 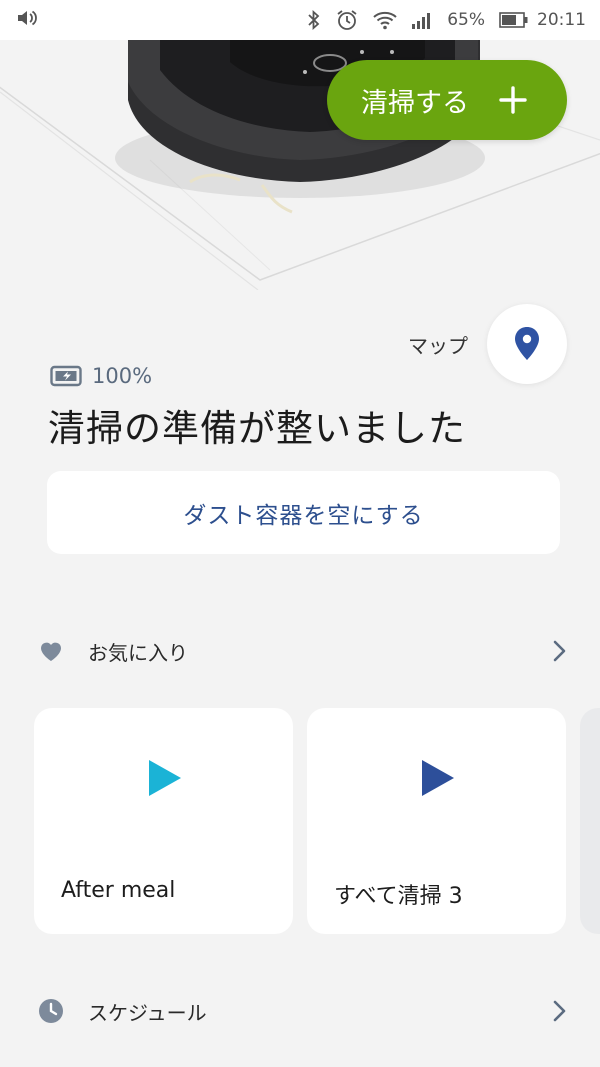 What do you see at coordinates (415, 103) in the screenshot?
I see `clean-button-label: 清掃する` at bounding box center [415, 103].